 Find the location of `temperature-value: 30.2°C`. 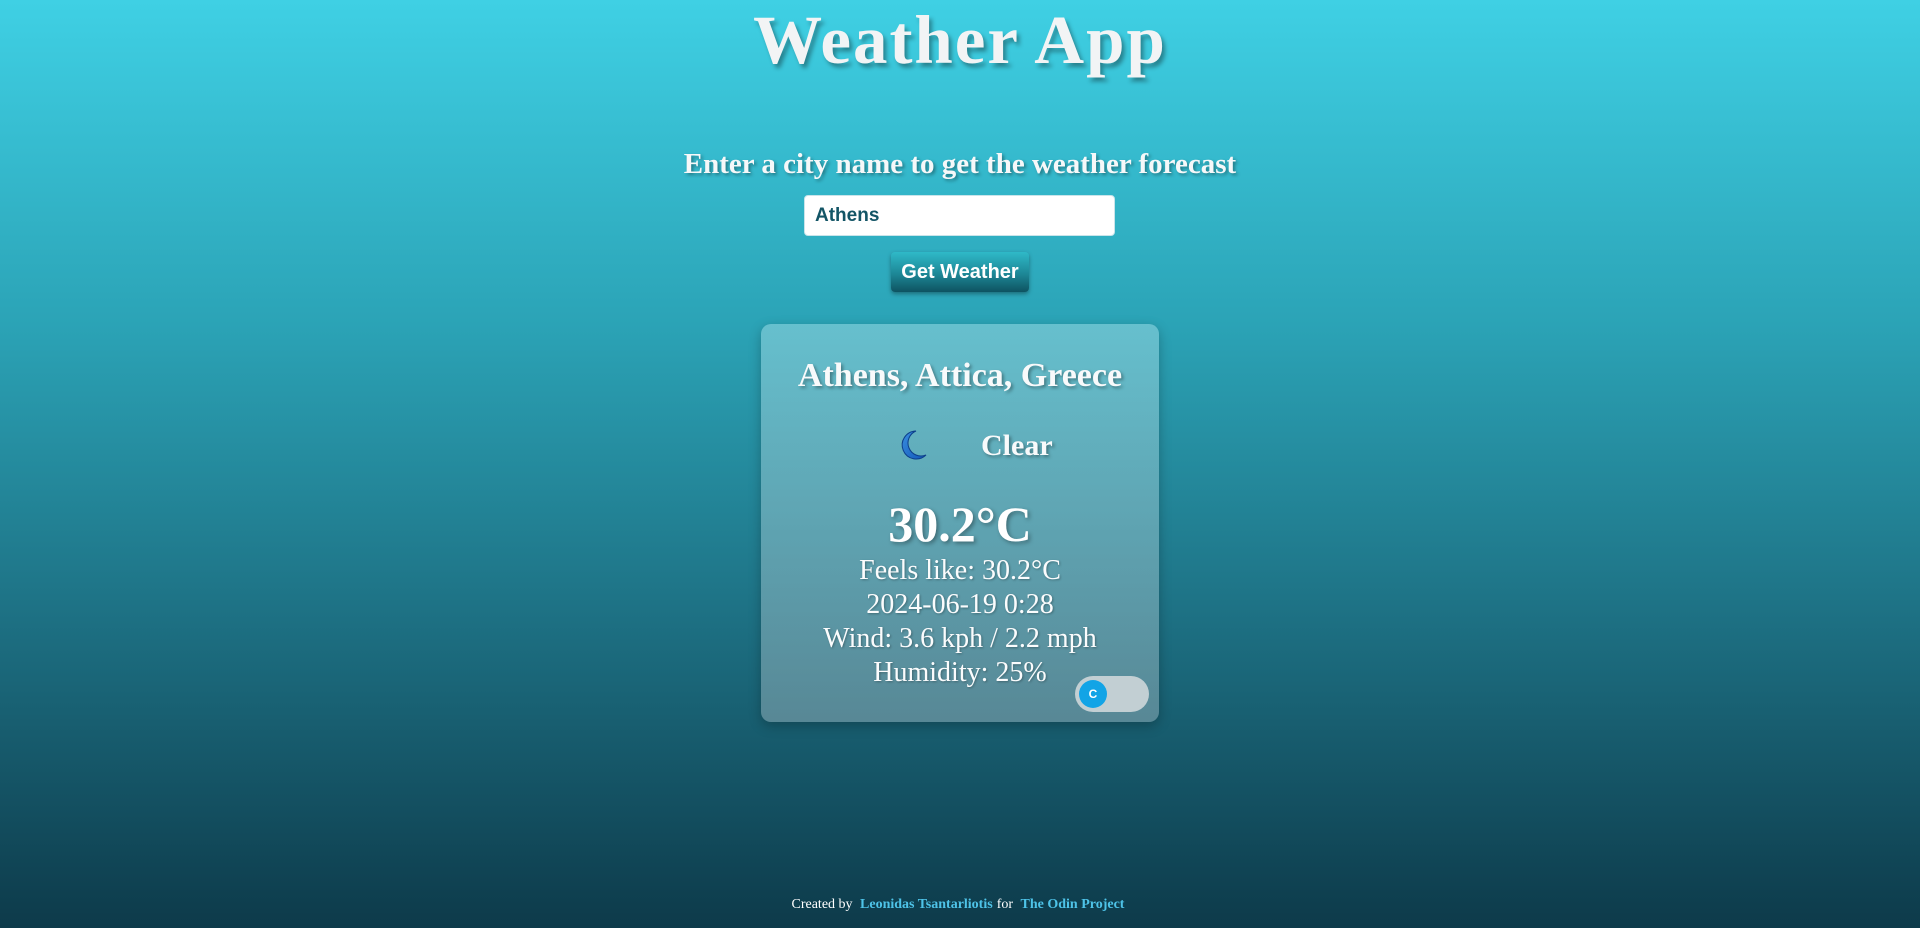

temperature-value: 30.2°C is located at coordinates (960, 524).